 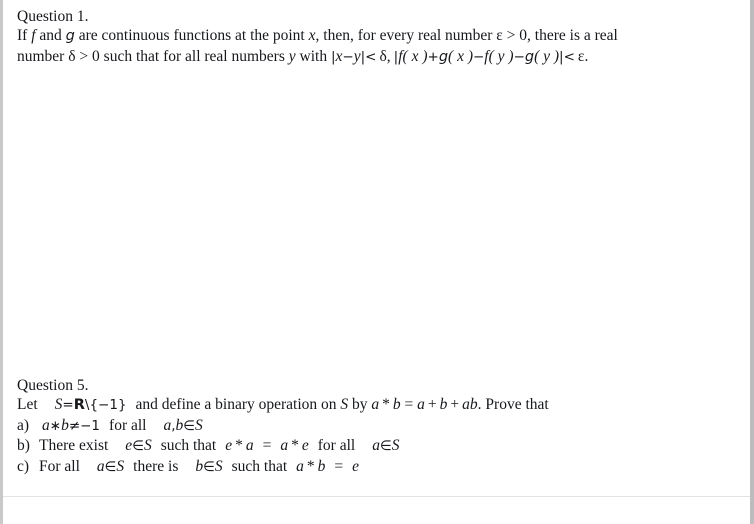 What do you see at coordinates (65, 425) in the screenshot?
I see `math-var-b: b` at bounding box center [65, 425].